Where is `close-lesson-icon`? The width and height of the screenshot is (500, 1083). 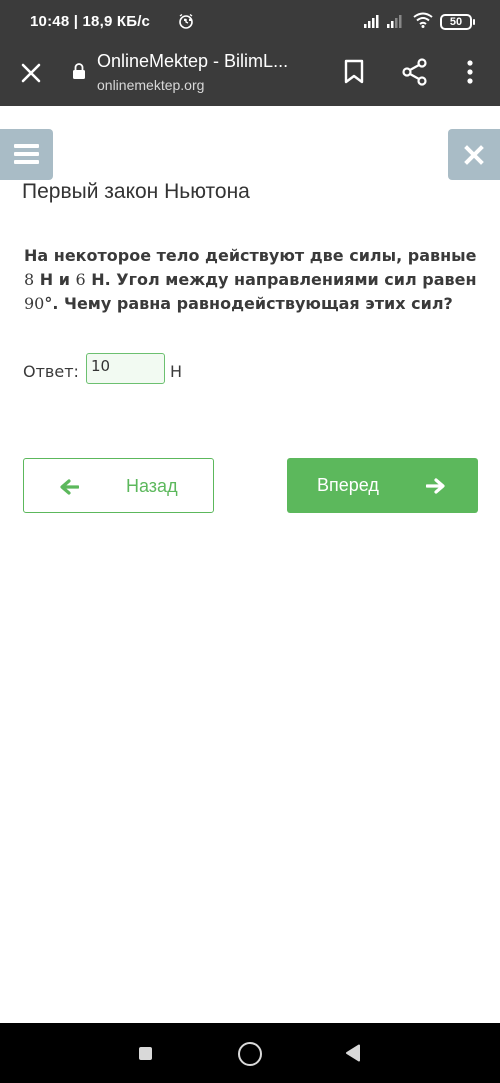 close-lesson-icon is located at coordinates (474, 155).